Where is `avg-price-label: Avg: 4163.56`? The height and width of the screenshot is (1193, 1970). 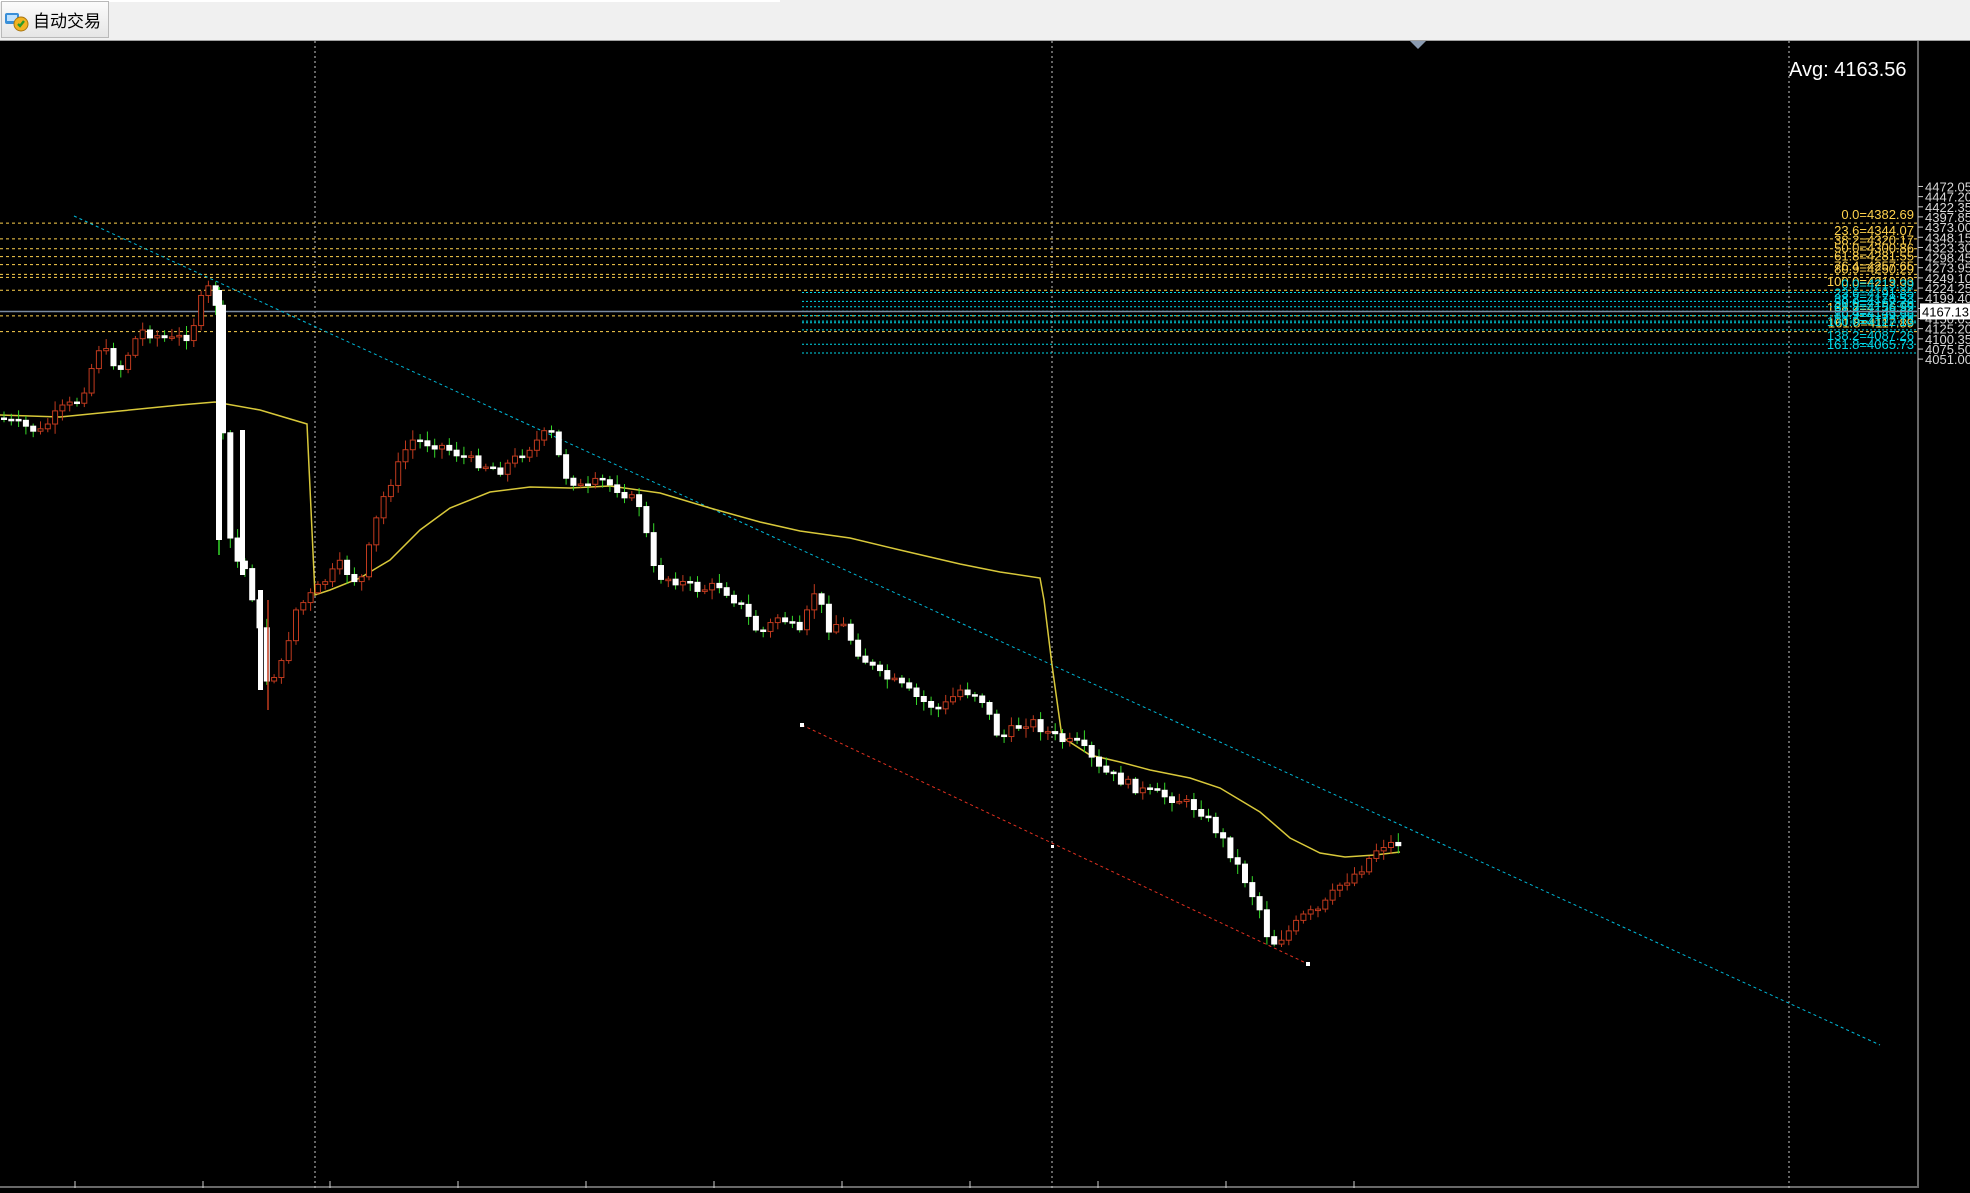
avg-price-label: Avg: 4163.56 is located at coordinates (1848, 70).